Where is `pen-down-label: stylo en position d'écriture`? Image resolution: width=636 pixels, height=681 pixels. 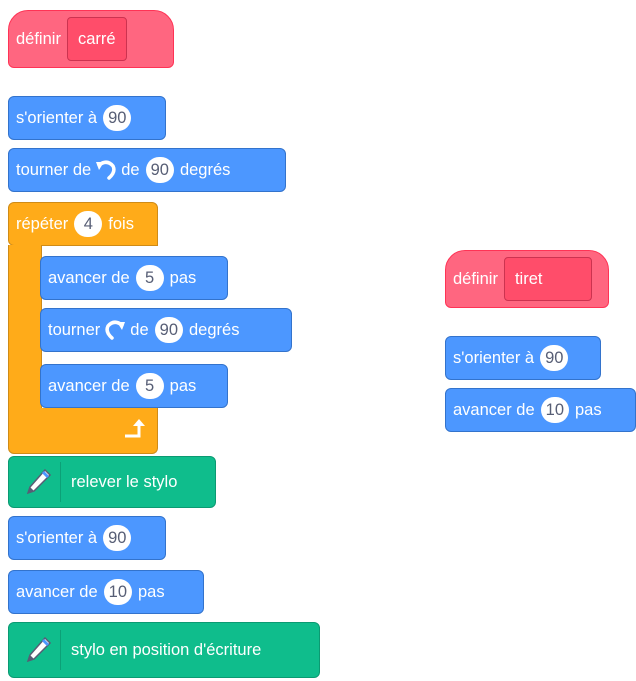
pen-down-label: stylo en position d'écriture is located at coordinates (166, 649).